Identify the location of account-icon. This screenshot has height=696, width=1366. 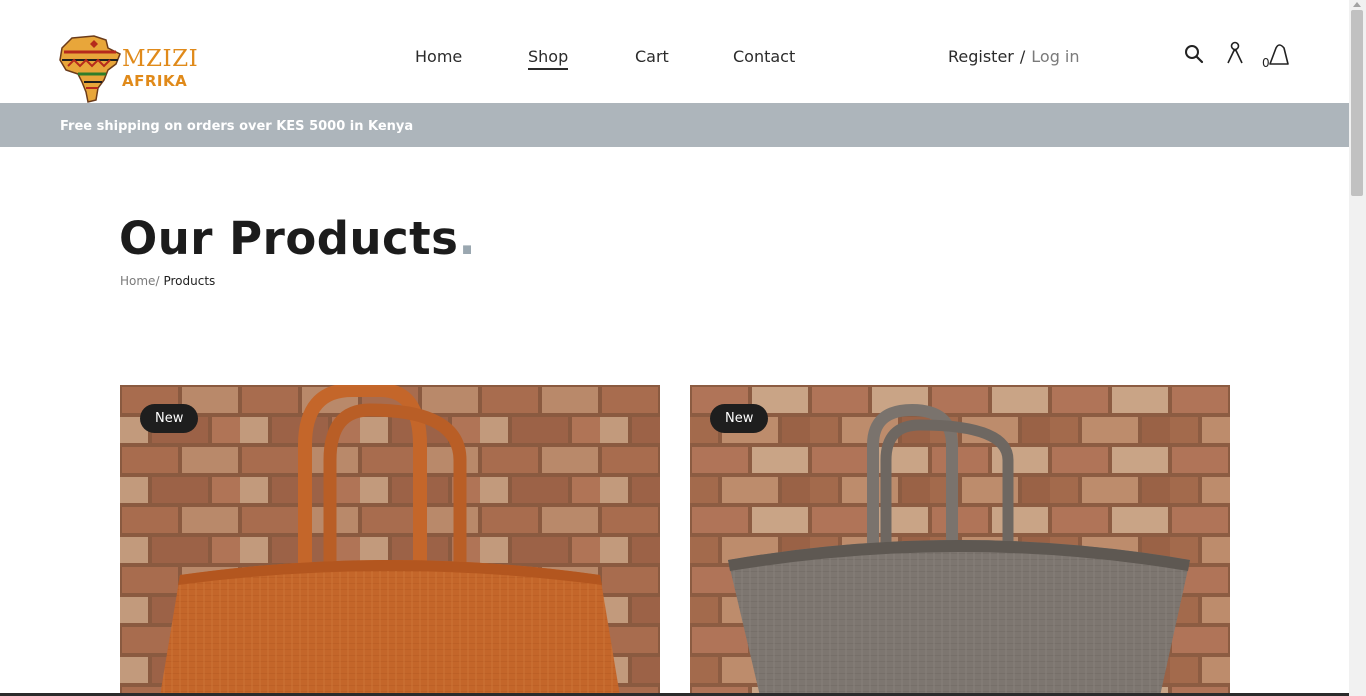
(1235, 55).